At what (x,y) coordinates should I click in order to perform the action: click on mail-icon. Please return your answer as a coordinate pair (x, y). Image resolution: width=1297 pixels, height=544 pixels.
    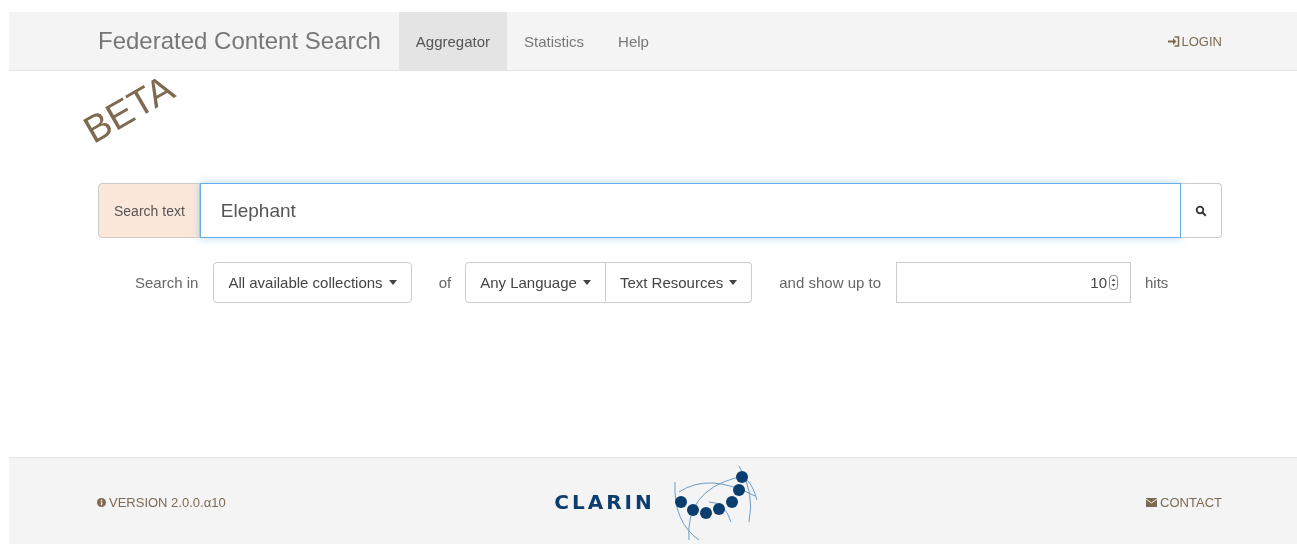
    Looking at the image, I should click on (1152, 502).